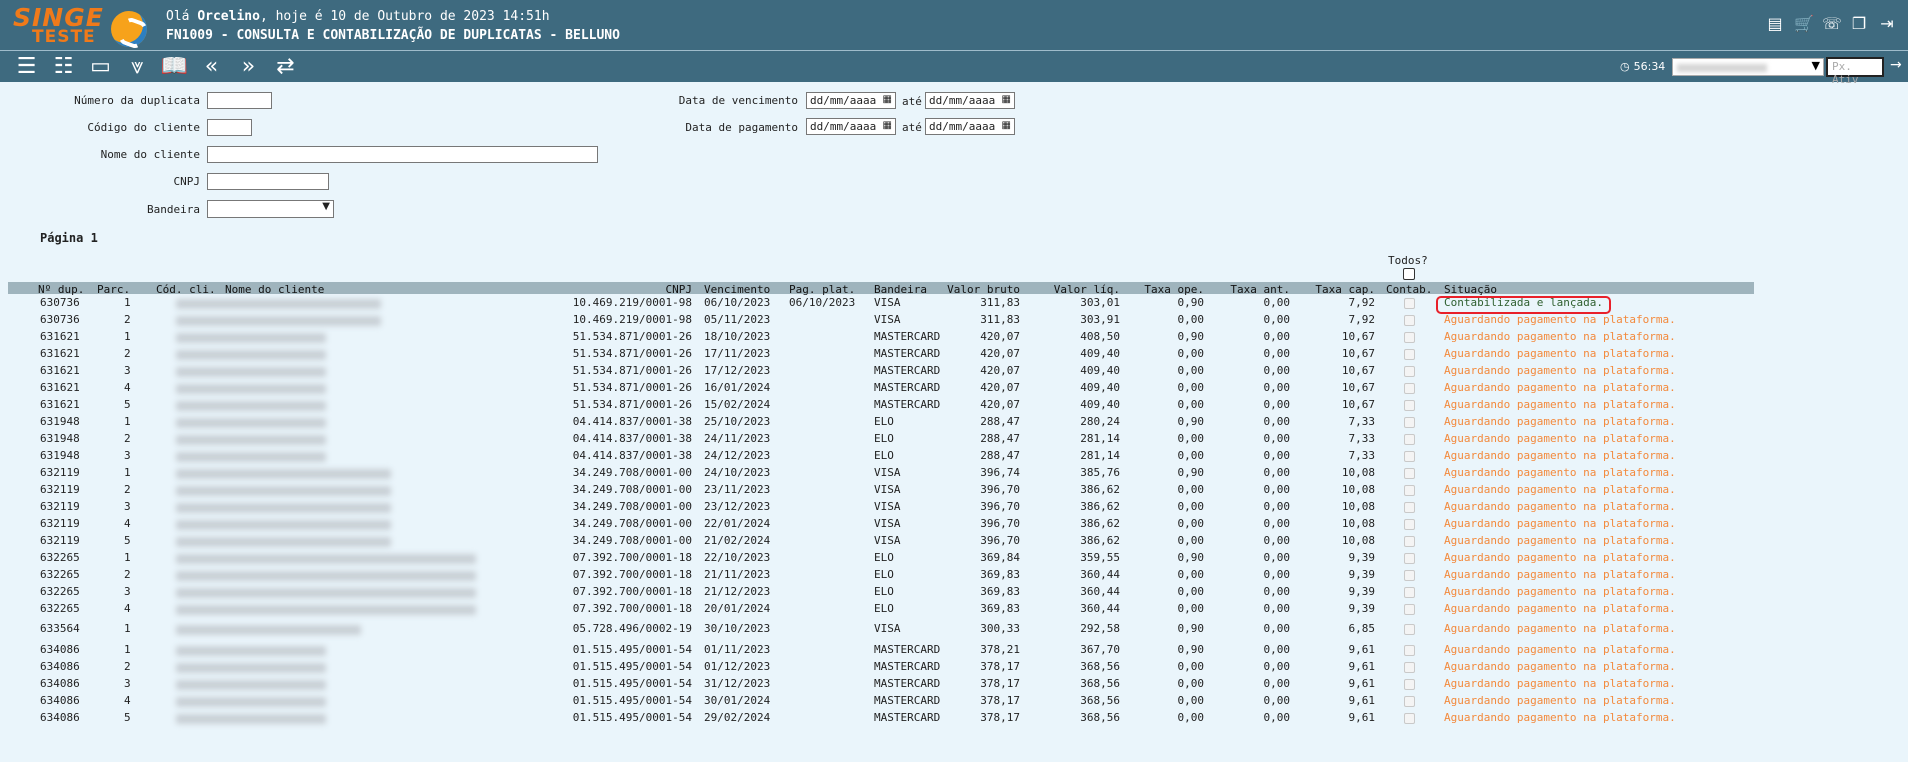 The image size is (1908, 762). What do you see at coordinates (1362, 700) in the screenshot?
I see `cell-taxa-cap: 9,61` at bounding box center [1362, 700].